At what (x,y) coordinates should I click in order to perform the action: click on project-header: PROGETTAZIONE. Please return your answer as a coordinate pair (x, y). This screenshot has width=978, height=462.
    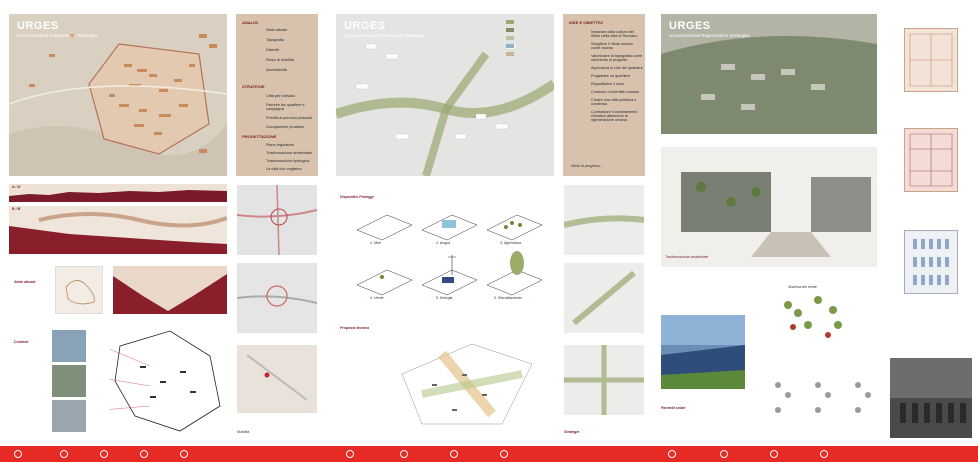
    Looking at the image, I should click on (259, 136).